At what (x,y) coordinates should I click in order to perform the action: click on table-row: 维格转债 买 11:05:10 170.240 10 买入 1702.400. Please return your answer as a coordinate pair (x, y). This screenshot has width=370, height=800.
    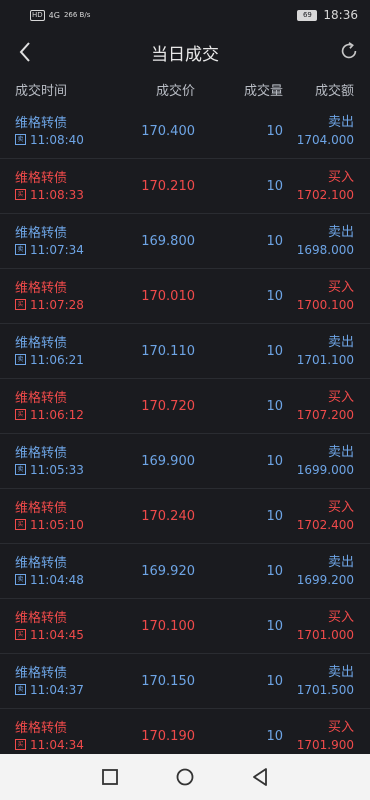
    Looking at the image, I should click on (185, 516).